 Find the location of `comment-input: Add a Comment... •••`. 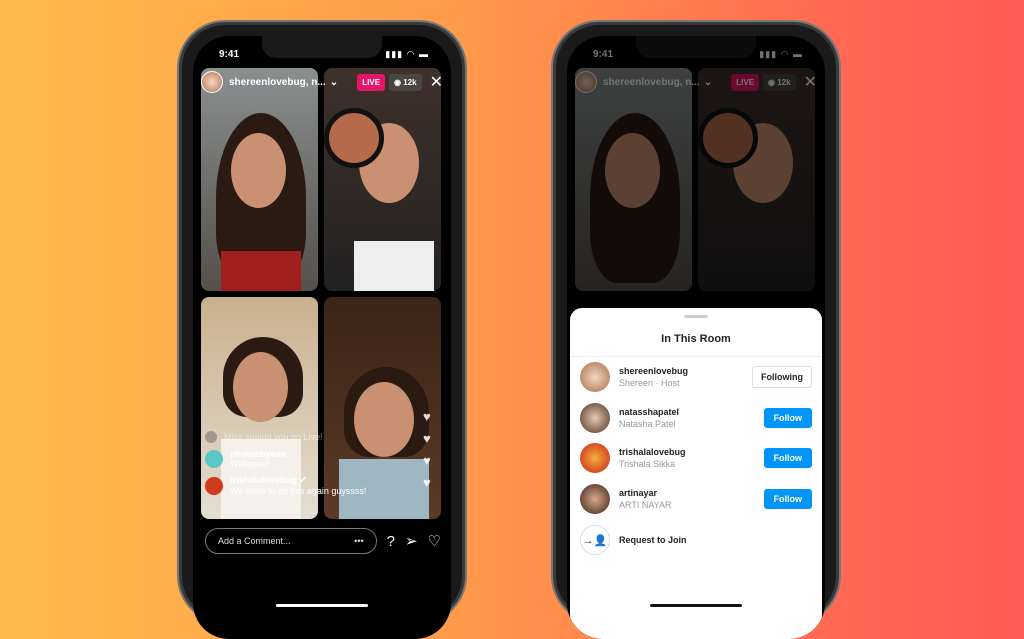

comment-input: Add a Comment... ••• is located at coordinates (291, 541).